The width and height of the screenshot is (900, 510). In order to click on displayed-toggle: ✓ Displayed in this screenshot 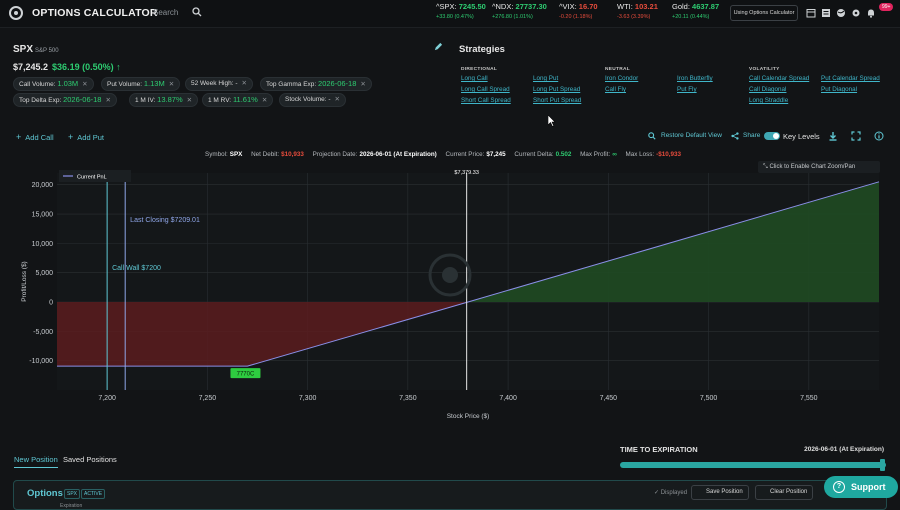, I will do `click(670, 492)`.